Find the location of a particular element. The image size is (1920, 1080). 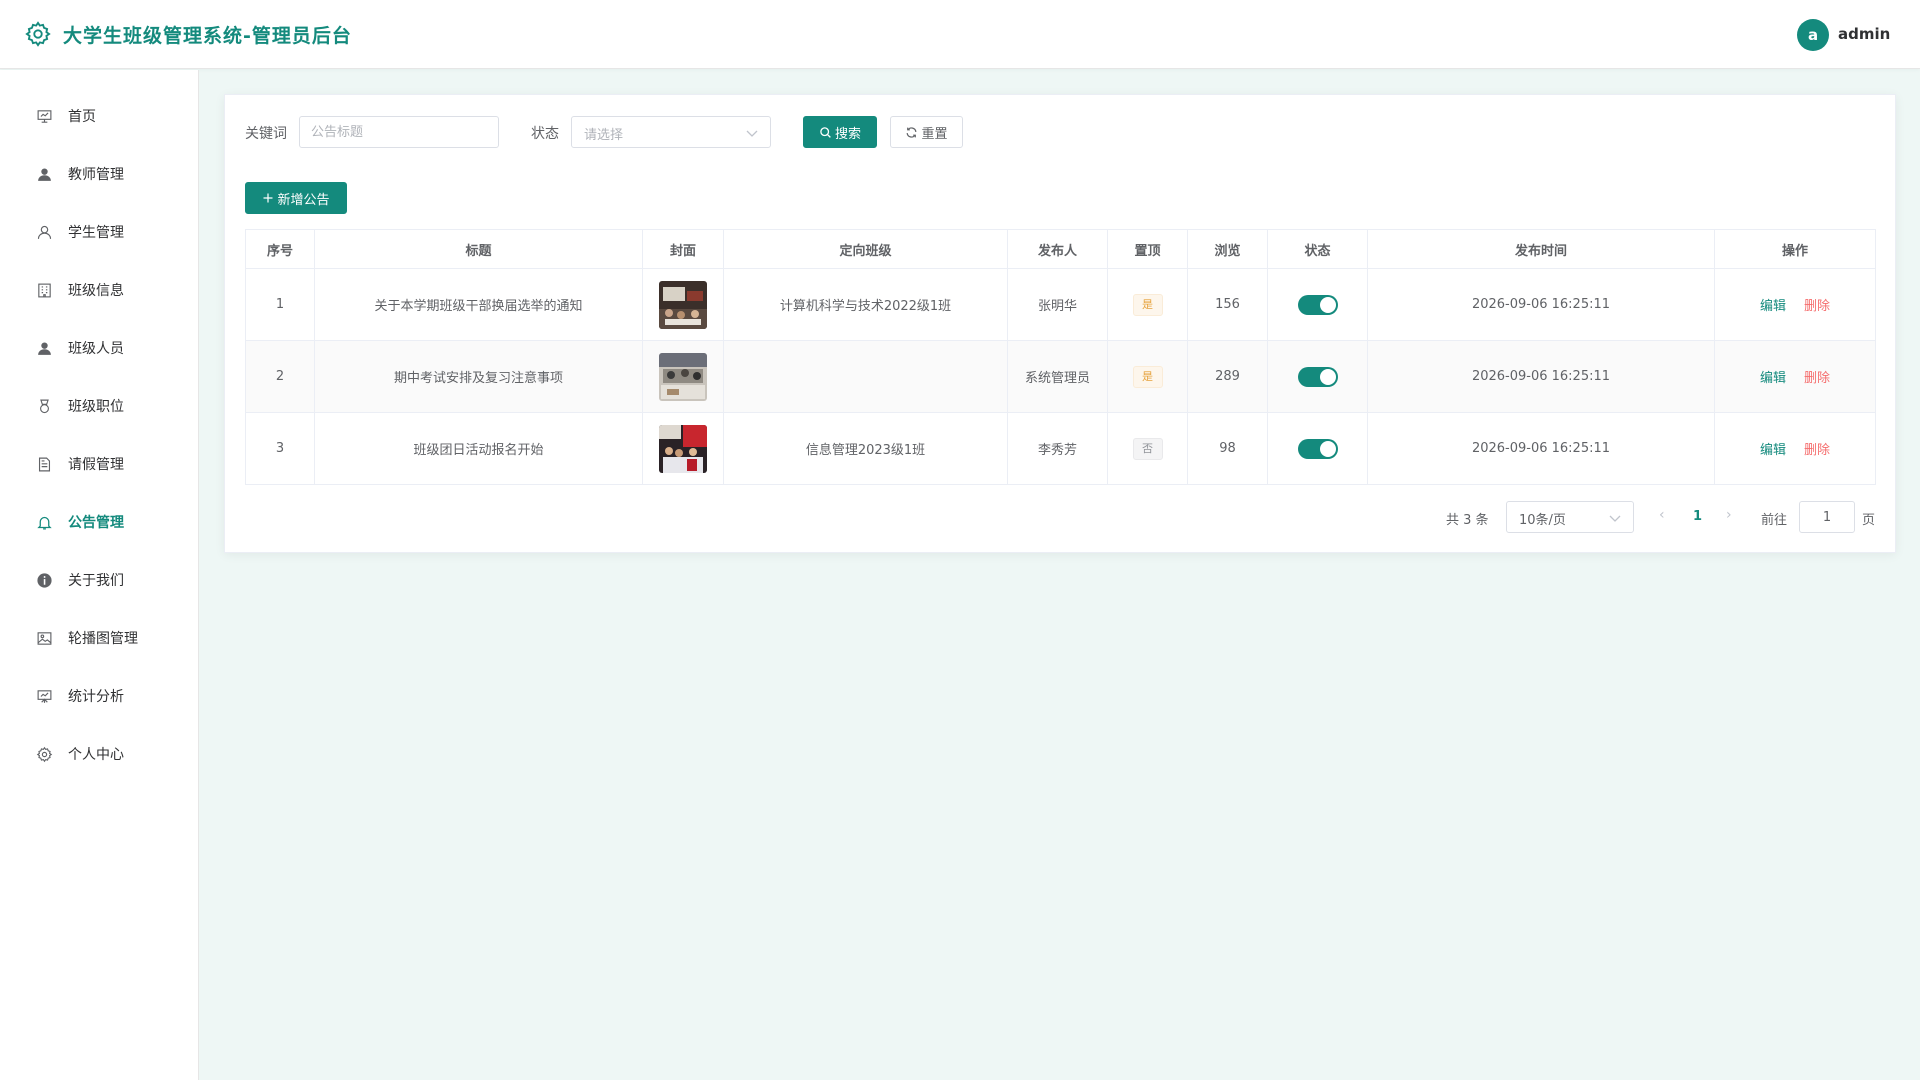

sidebar-item-label: 统计分析 is located at coordinates (96, 697).